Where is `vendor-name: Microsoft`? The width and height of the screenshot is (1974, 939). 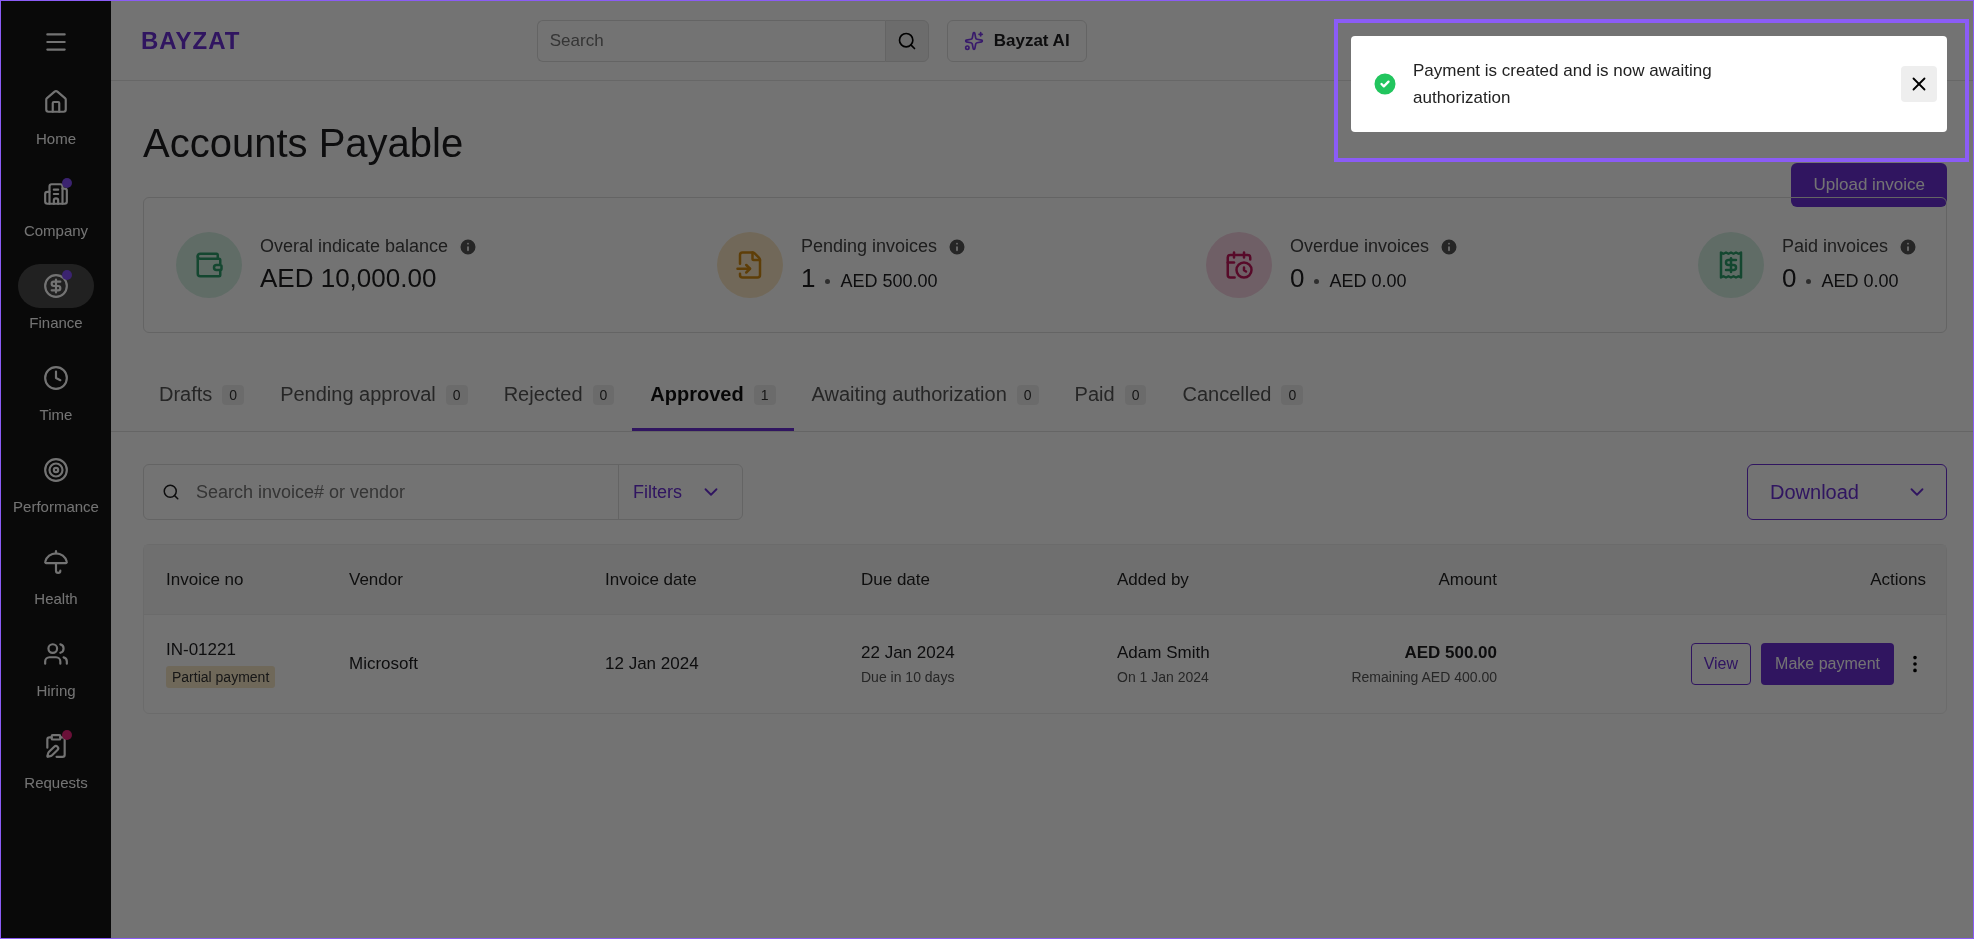 vendor-name: Microsoft is located at coordinates (383, 664).